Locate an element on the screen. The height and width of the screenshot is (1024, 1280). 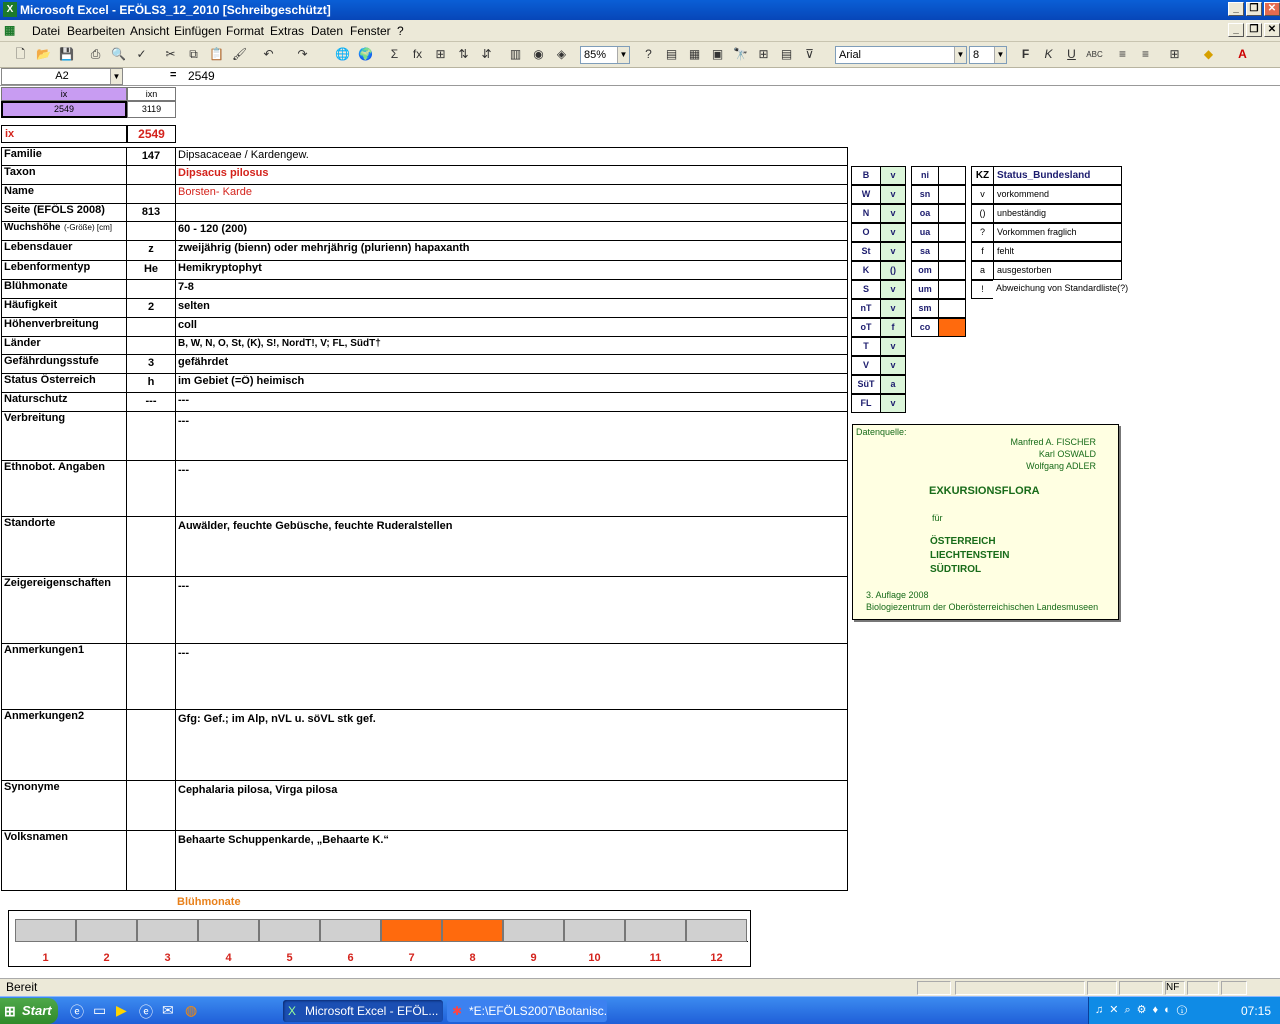
field-code: 813 is located at coordinates (151, 212).